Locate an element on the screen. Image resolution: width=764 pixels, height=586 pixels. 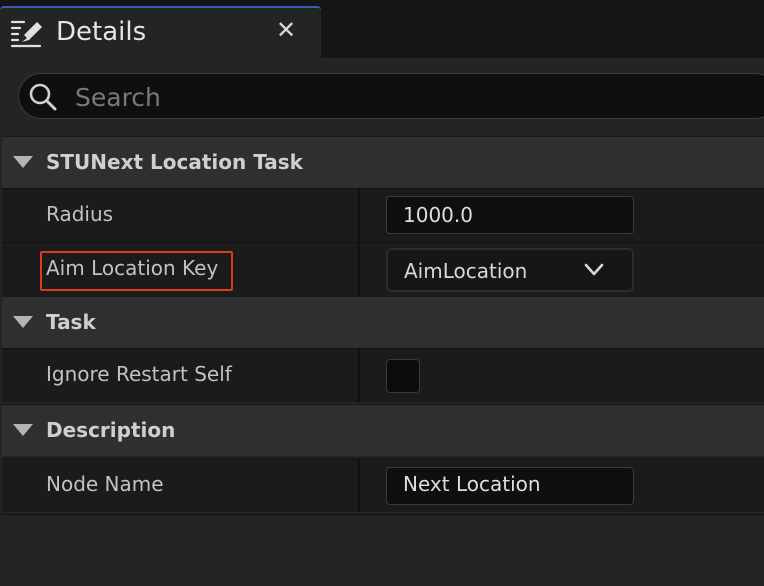
search-bar is located at coordinates (382, 97).